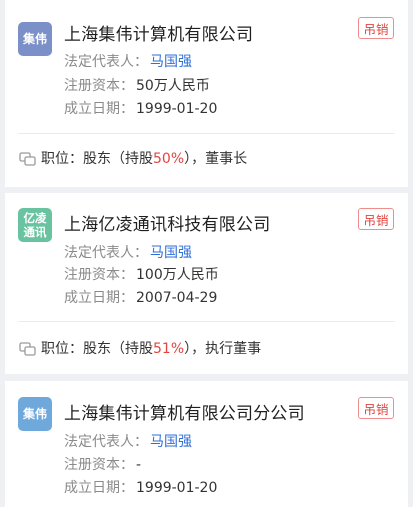 The width and height of the screenshot is (413, 507). What do you see at coordinates (216, 159) in the screenshot?
I see `position-title: ），董事长` at bounding box center [216, 159].